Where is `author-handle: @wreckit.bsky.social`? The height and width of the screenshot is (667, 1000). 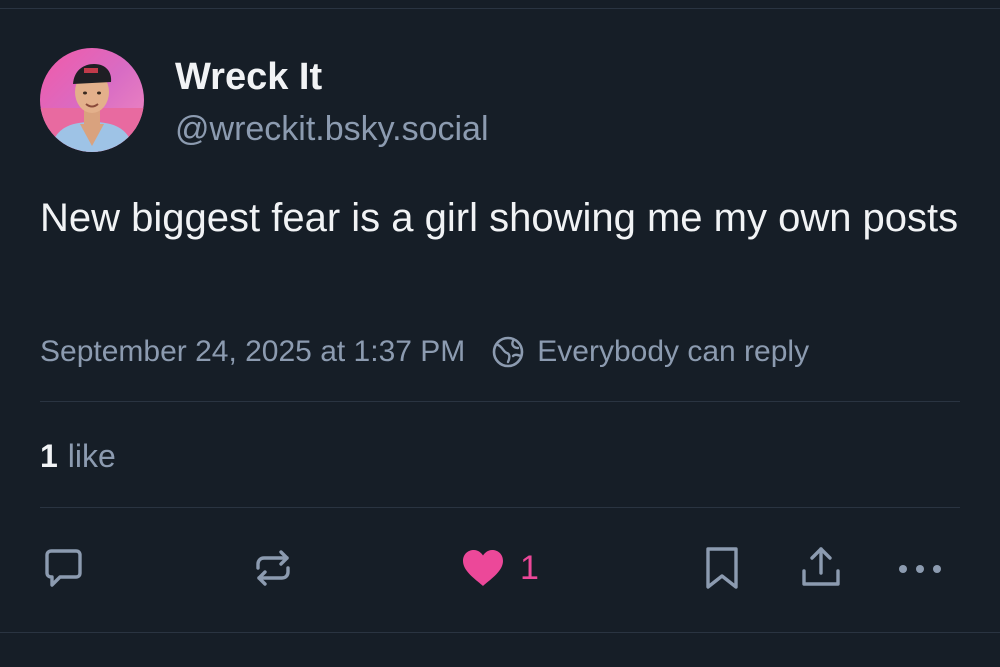
author-handle: @wreckit.bsky.social is located at coordinates (332, 129).